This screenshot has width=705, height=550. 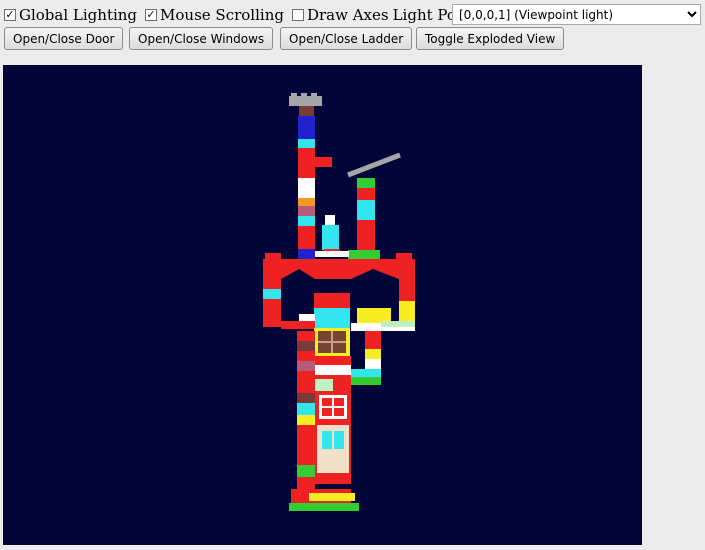 What do you see at coordinates (78, 15) in the screenshot?
I see `global-lighting-label: Global Lighting` at bounding box center [78, 15].